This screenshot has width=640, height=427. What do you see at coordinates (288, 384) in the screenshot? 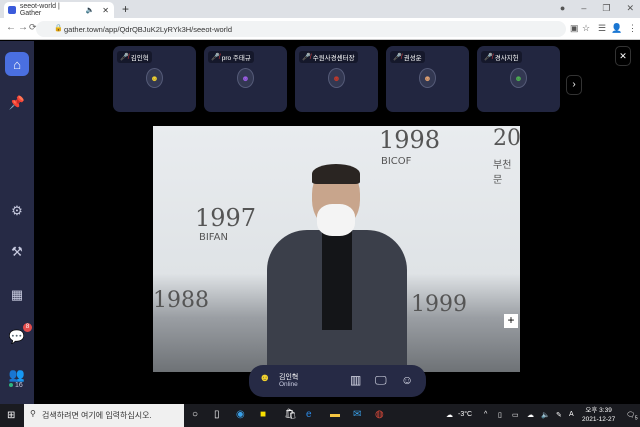
I see `my-status: Online` at bounding box center [288, 384].